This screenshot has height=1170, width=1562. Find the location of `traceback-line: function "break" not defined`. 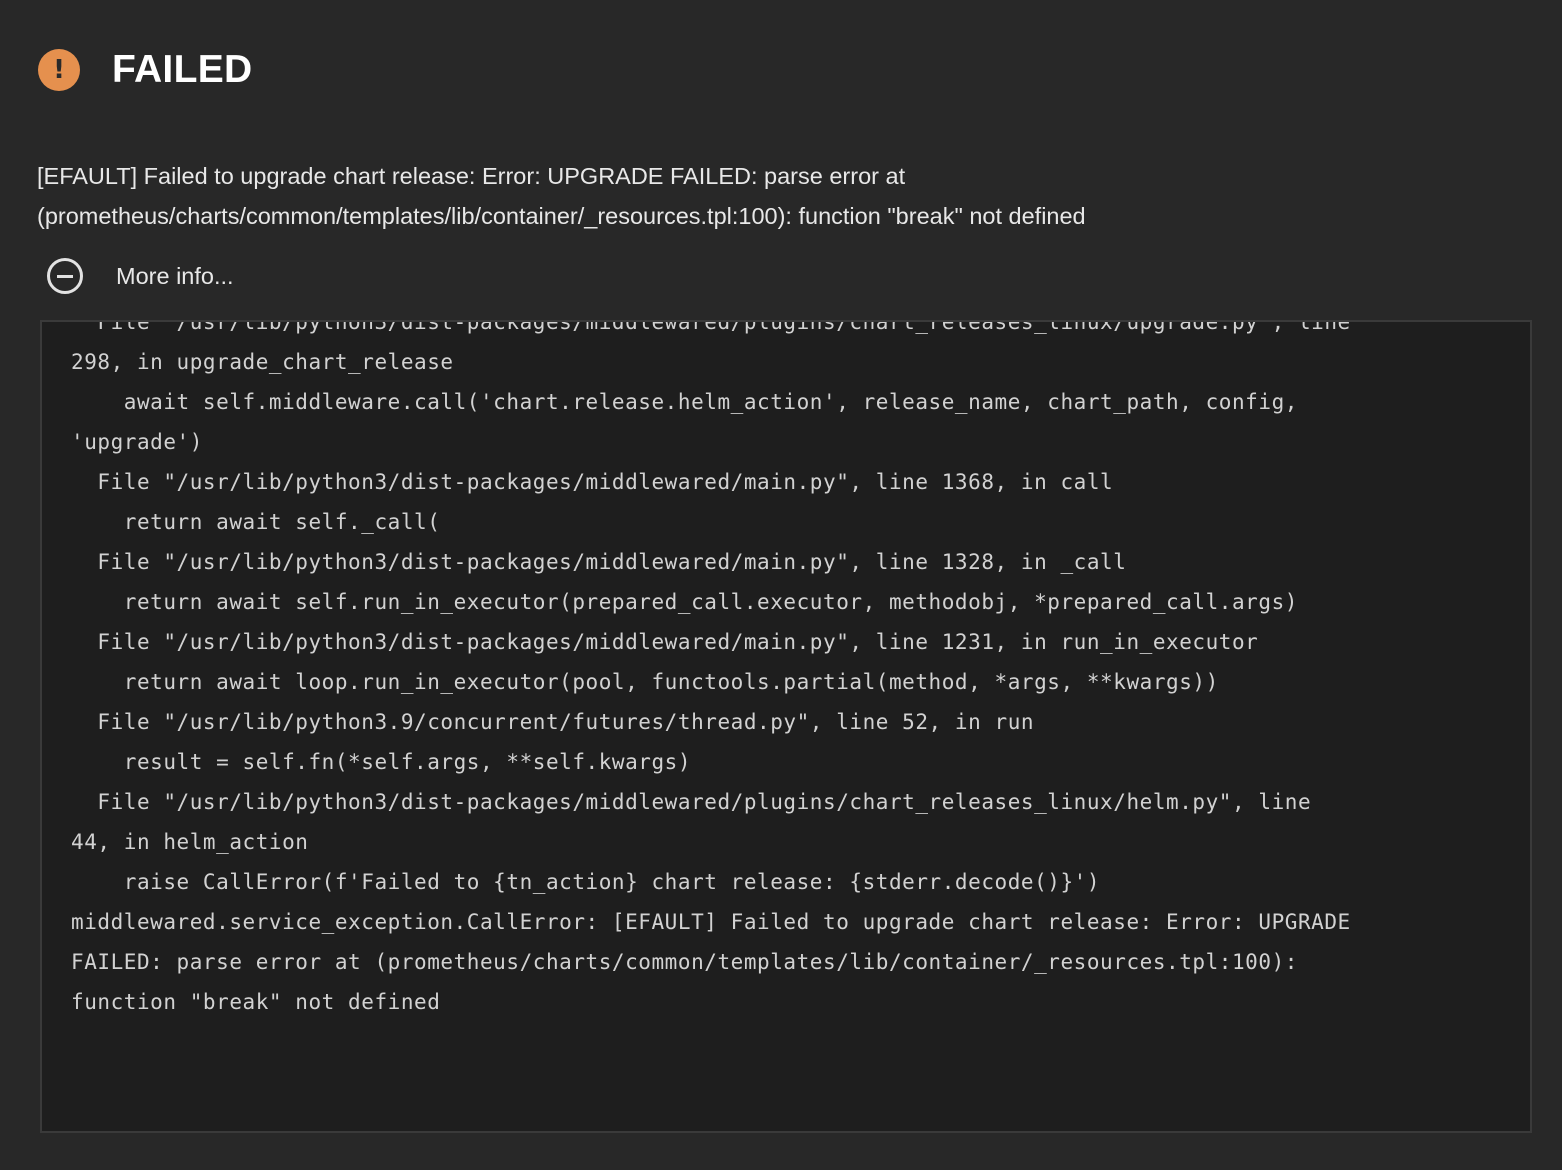

traceback-line: function "break" not defined is located at coordinates (256, 1002).